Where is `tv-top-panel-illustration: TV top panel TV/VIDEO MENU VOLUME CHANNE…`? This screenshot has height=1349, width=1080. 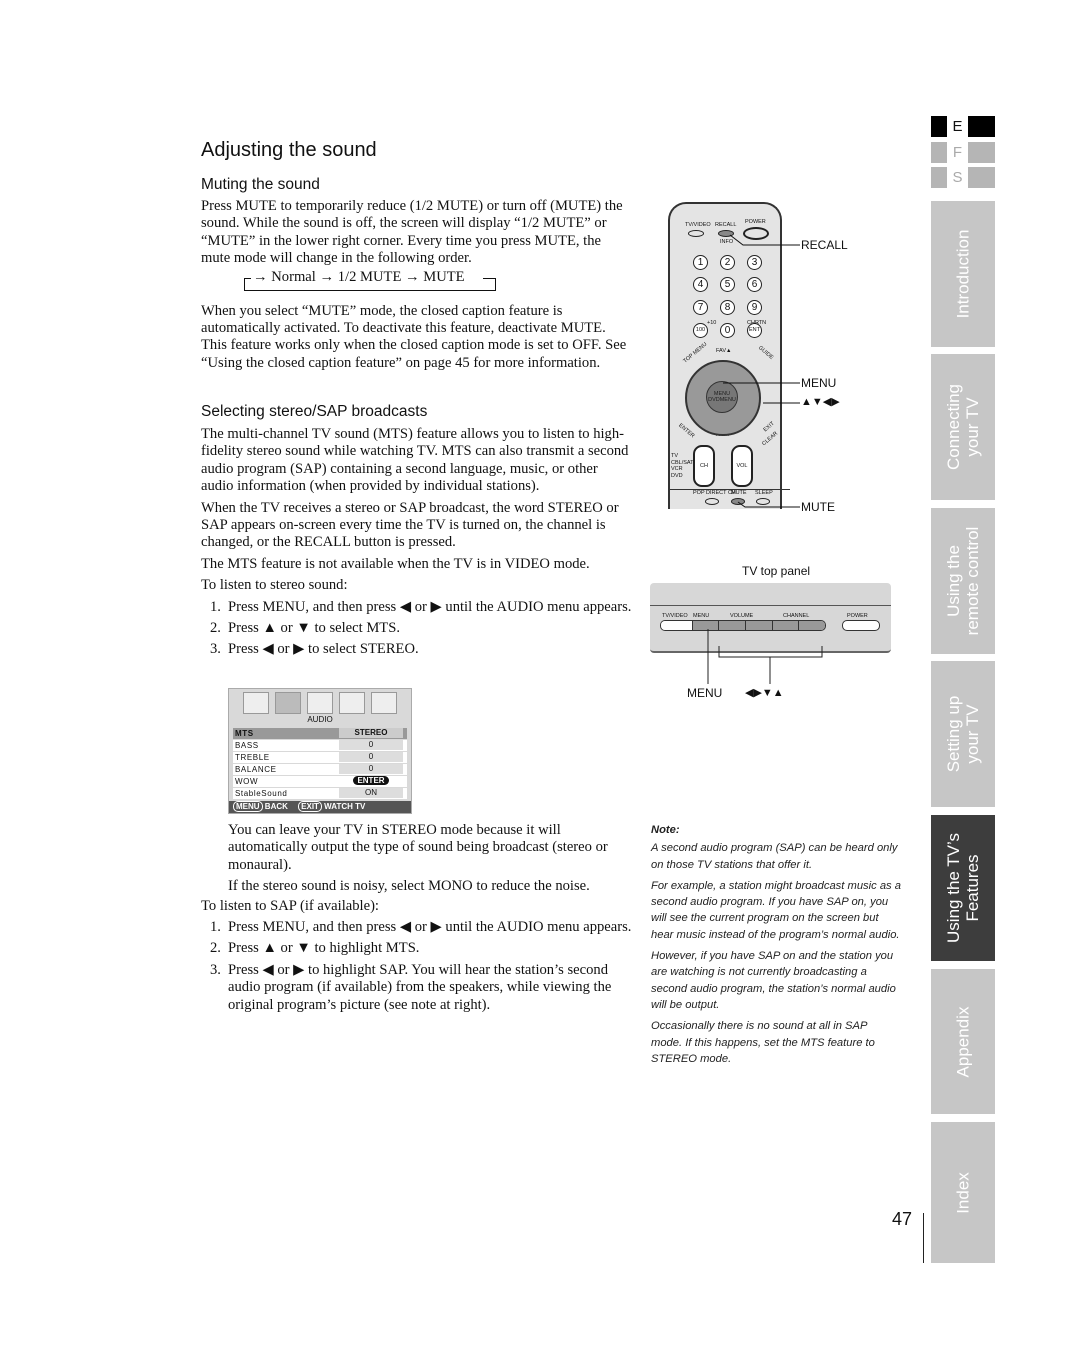
tv-top-panel-illustration: TV top panel TV/VIDEO MENU VOLUME CHANNE… is located at coordinates (772, 632).